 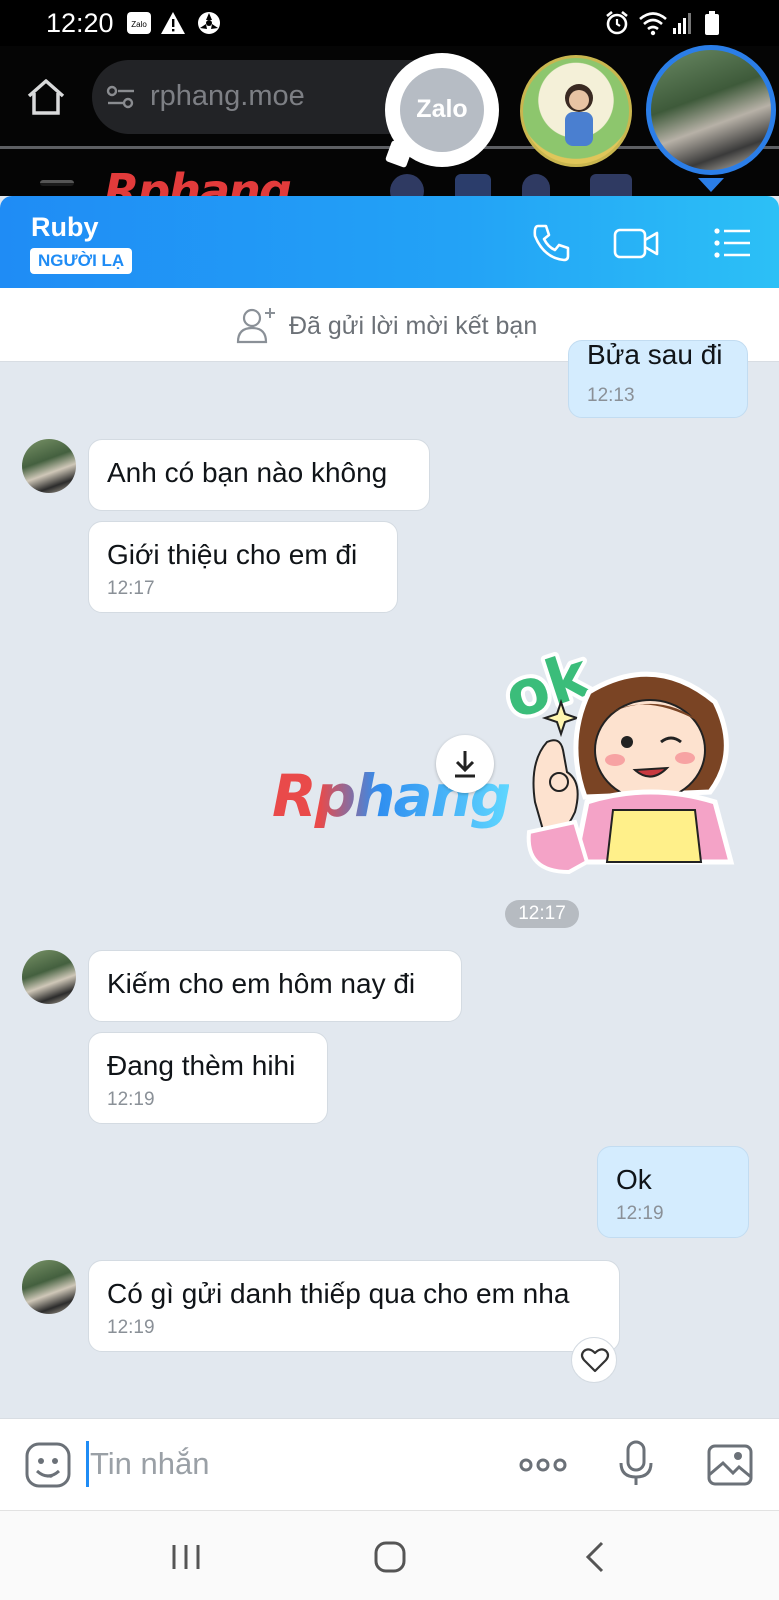 I want to click on svg-text: Zalo, so click(x=139, y=24).